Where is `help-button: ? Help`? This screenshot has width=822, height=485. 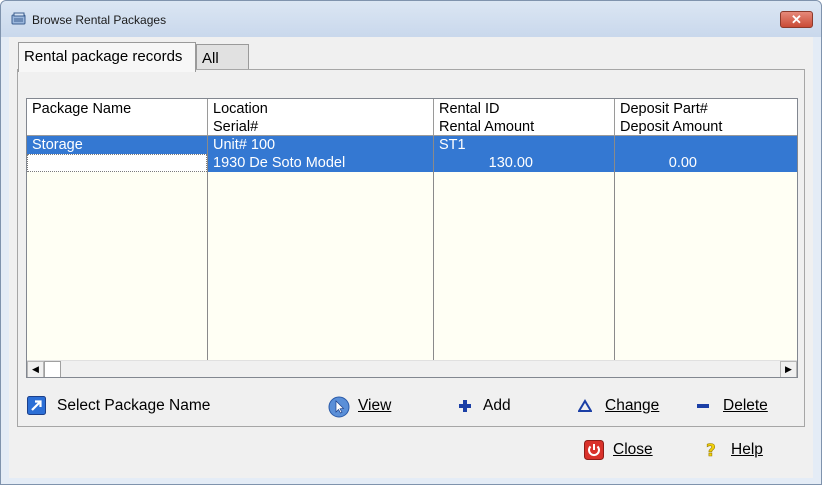 help-button: ? Help is located at coordinates (744, 451).